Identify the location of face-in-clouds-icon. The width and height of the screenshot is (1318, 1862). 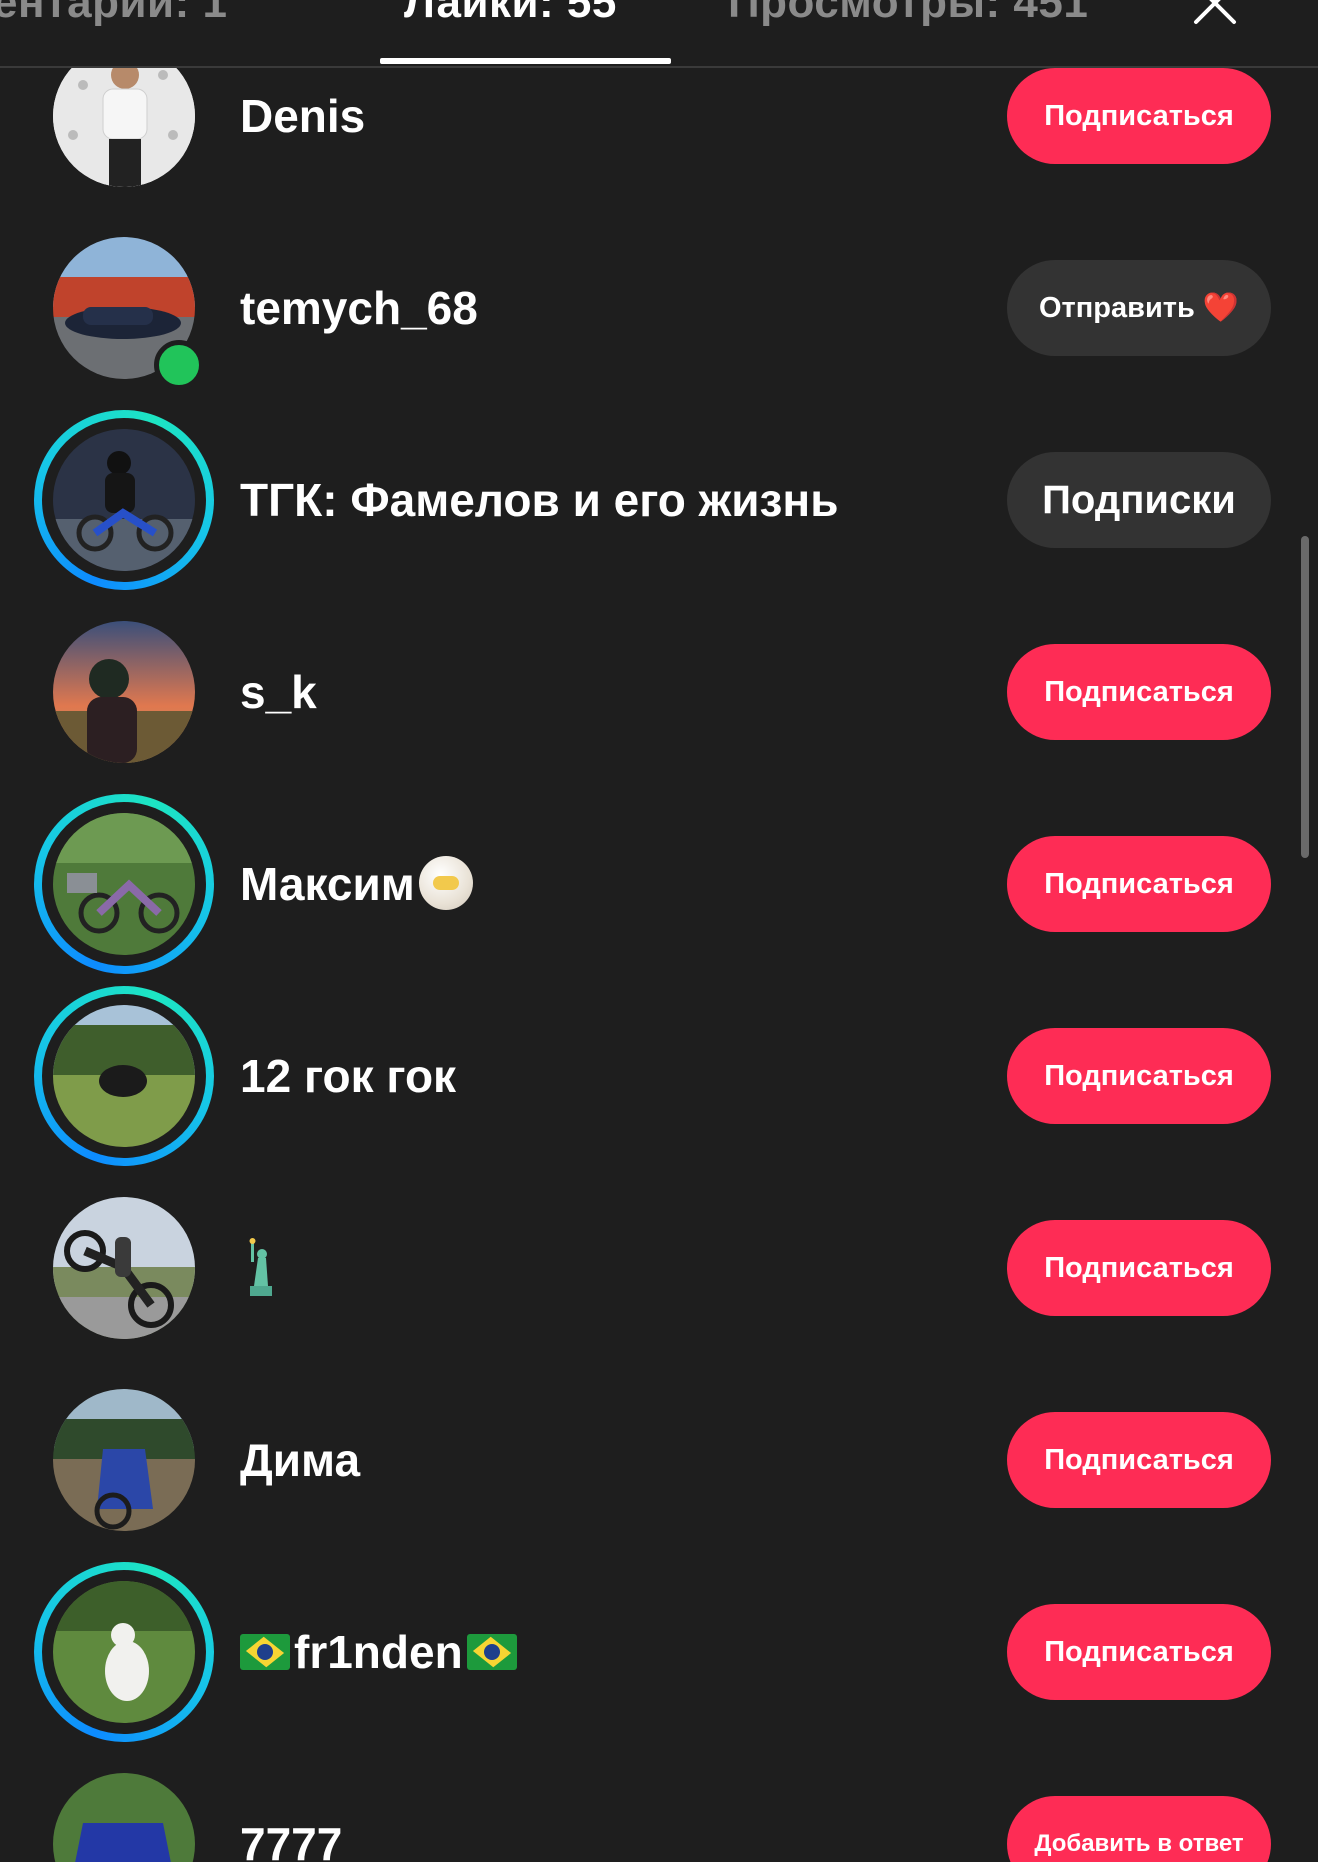
(445, 883).